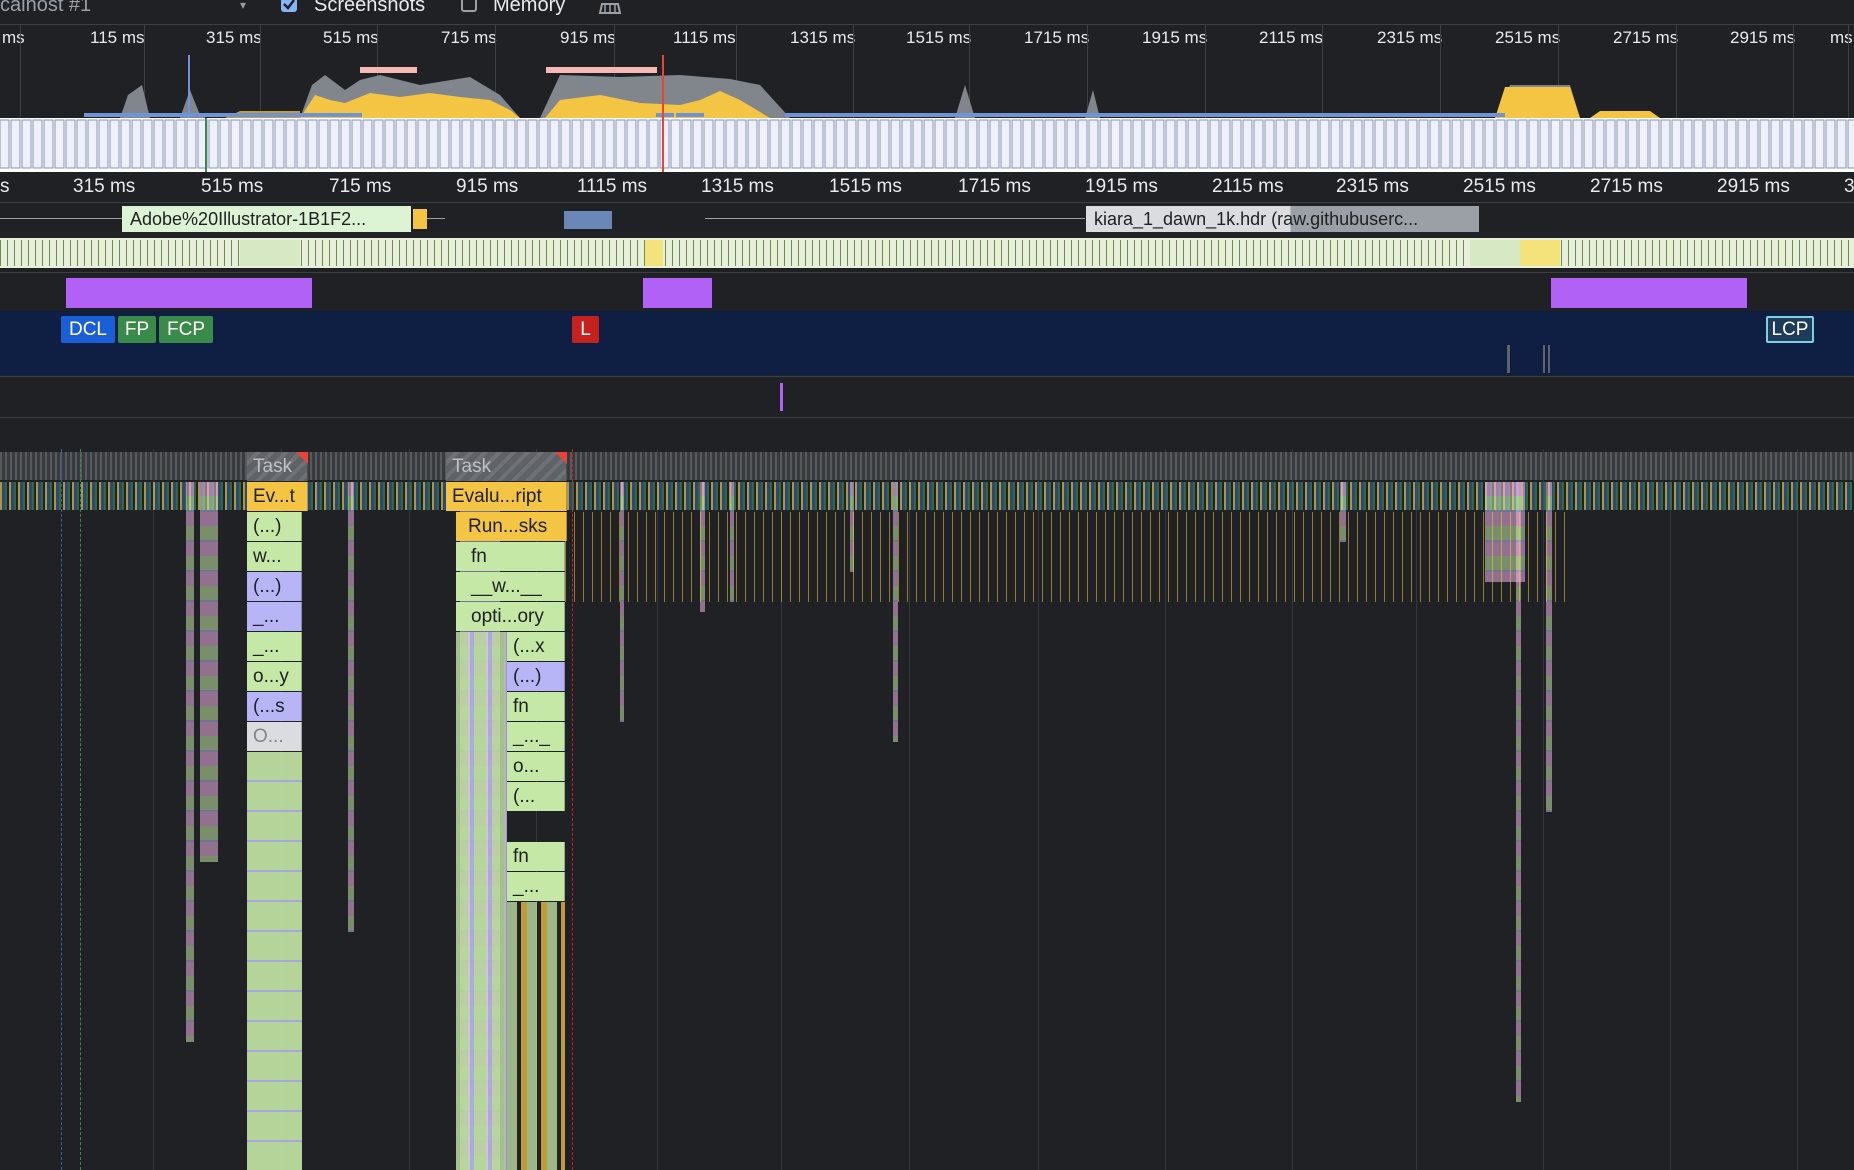 This screenshot has height=1170, width=1854. Describe the element at coordinates (510, 586) in the screenshot. I see `function-call-block: __w...__` at that location.